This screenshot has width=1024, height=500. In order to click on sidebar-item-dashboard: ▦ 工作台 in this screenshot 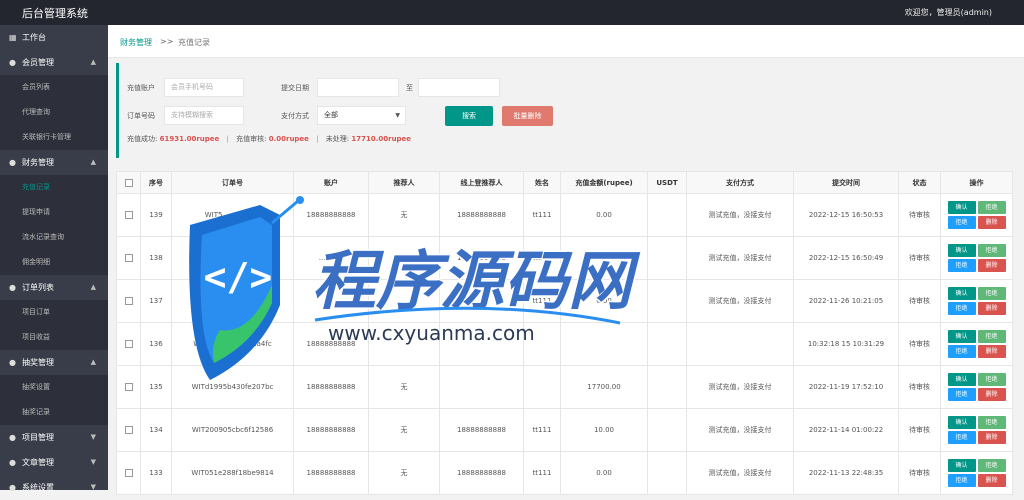, I will do `click(54, 37)`.